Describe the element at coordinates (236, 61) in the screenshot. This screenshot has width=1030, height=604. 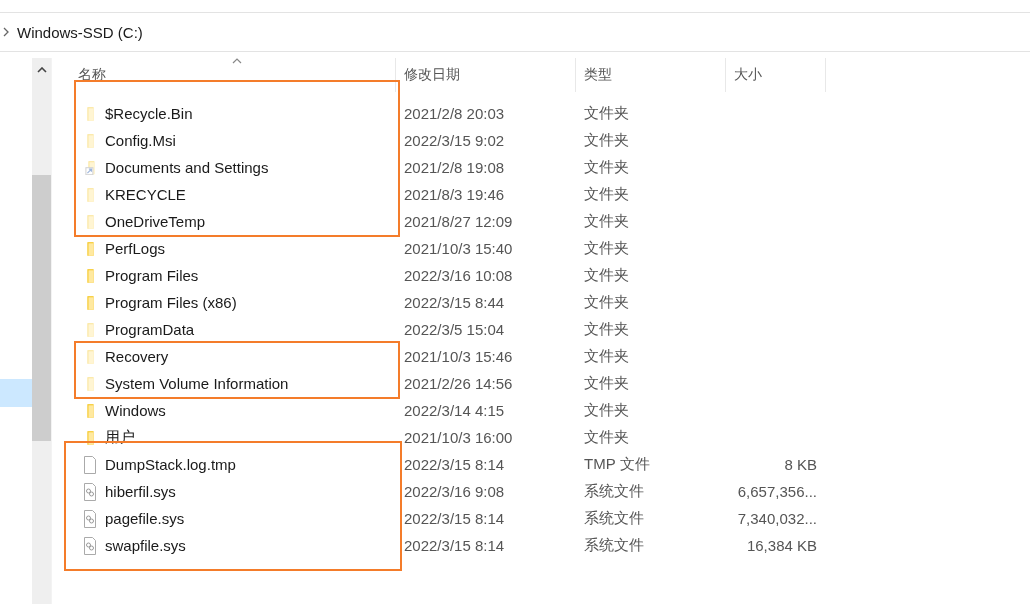
I see `sort-caret-icon` at that location.